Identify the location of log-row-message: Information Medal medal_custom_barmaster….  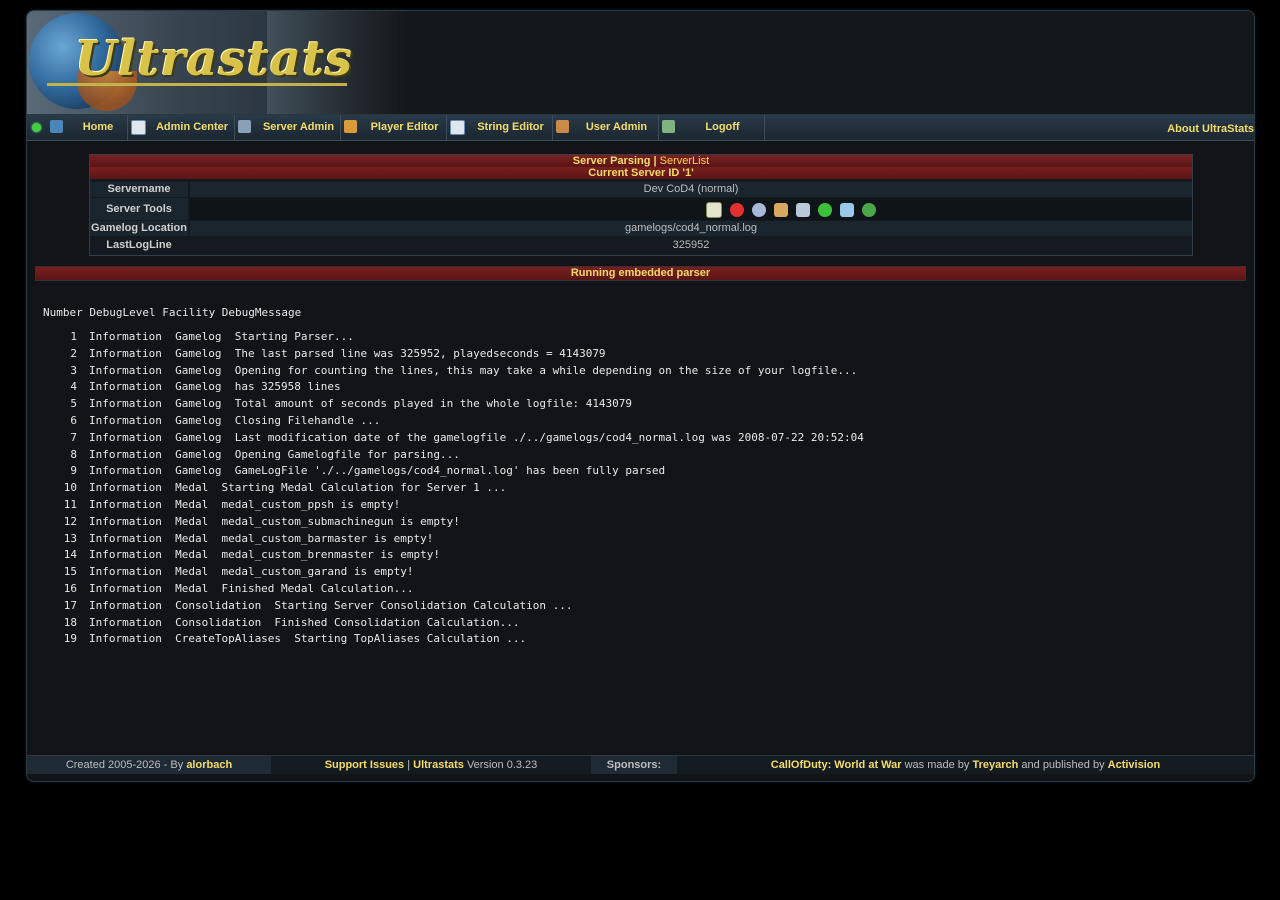
(261, 538).